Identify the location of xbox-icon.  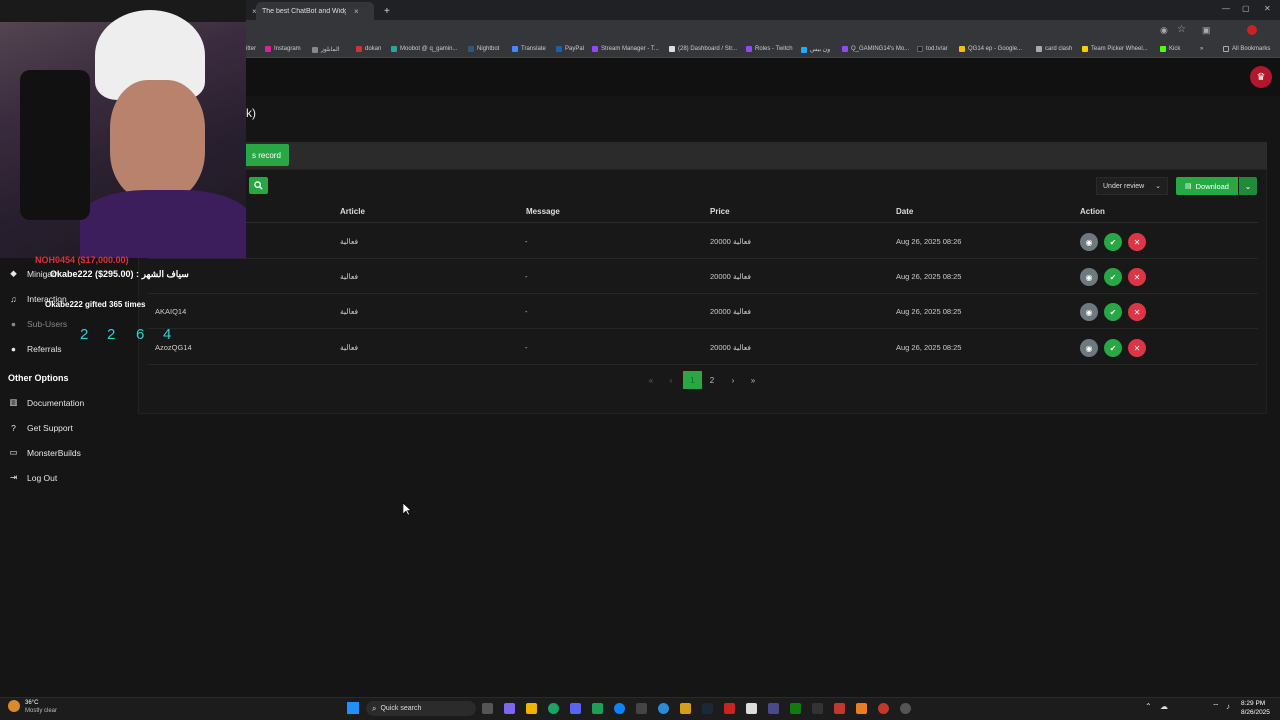
(795, 708).